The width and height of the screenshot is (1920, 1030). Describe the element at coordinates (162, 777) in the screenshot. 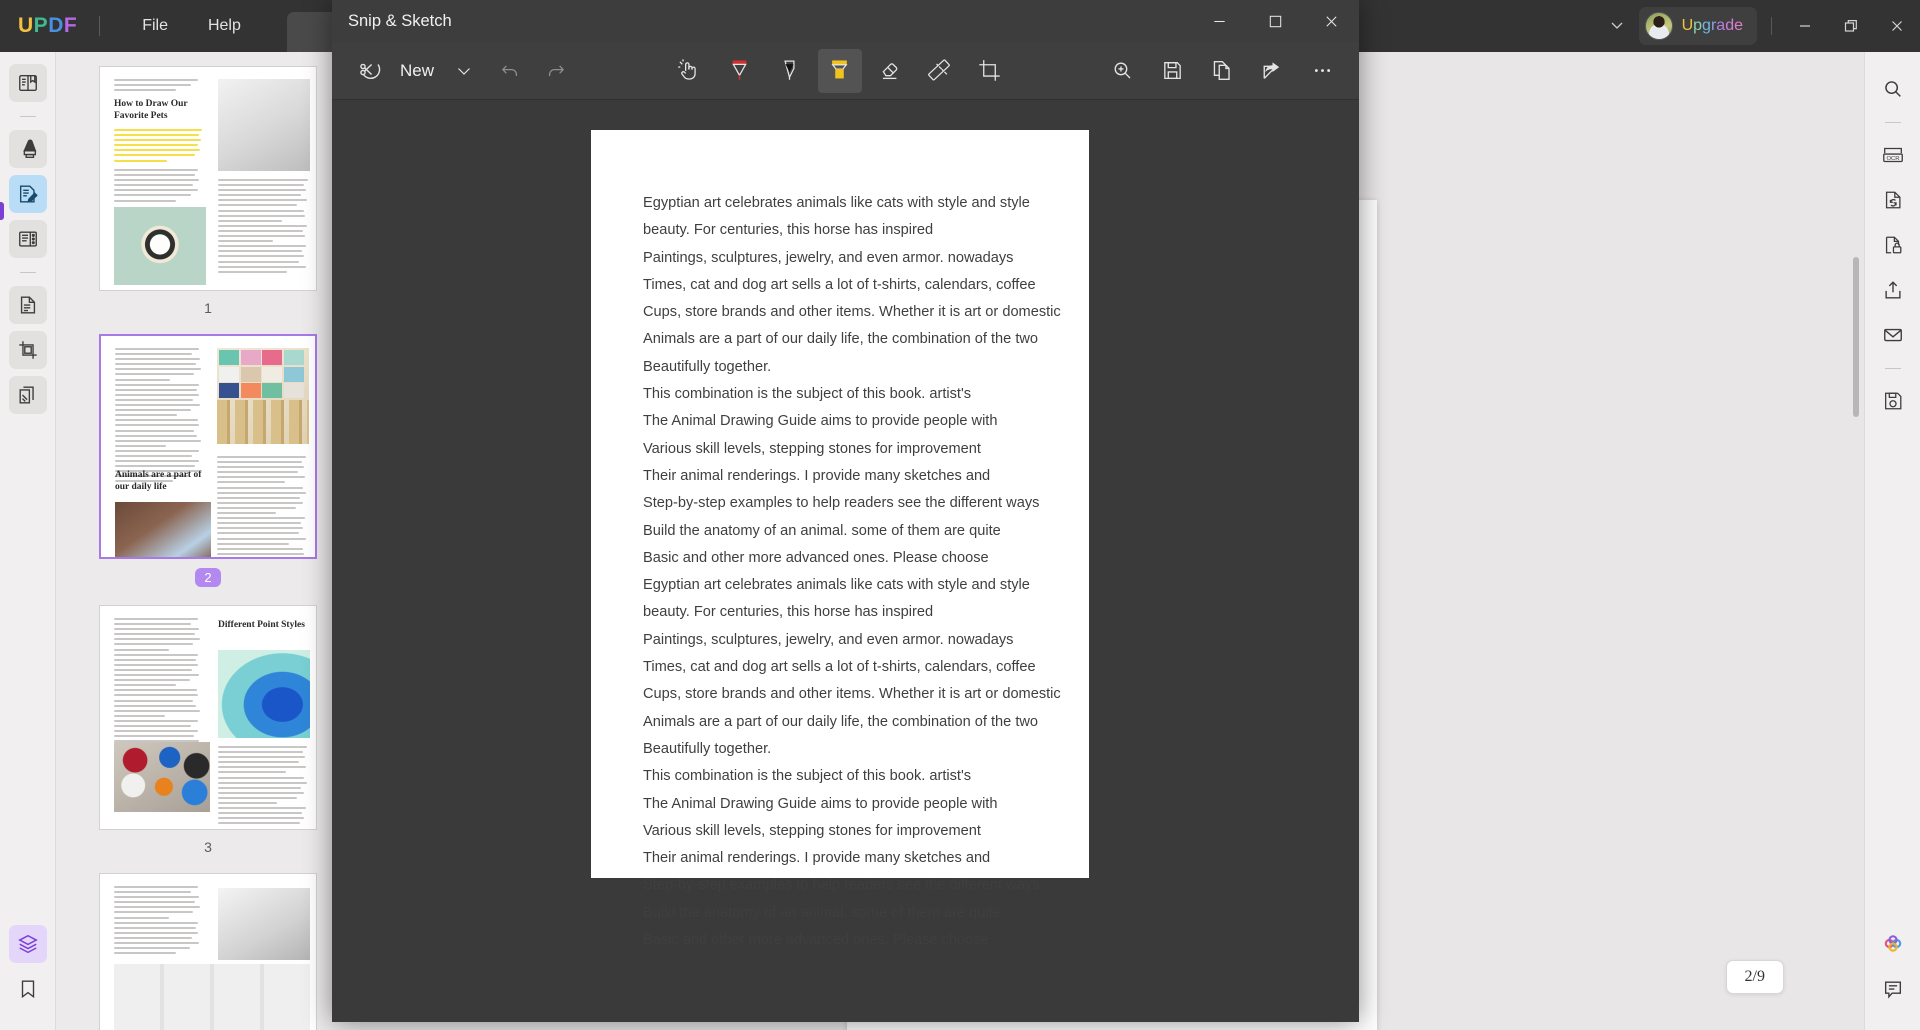

I see `mini-image-paint-buckets` at that location.